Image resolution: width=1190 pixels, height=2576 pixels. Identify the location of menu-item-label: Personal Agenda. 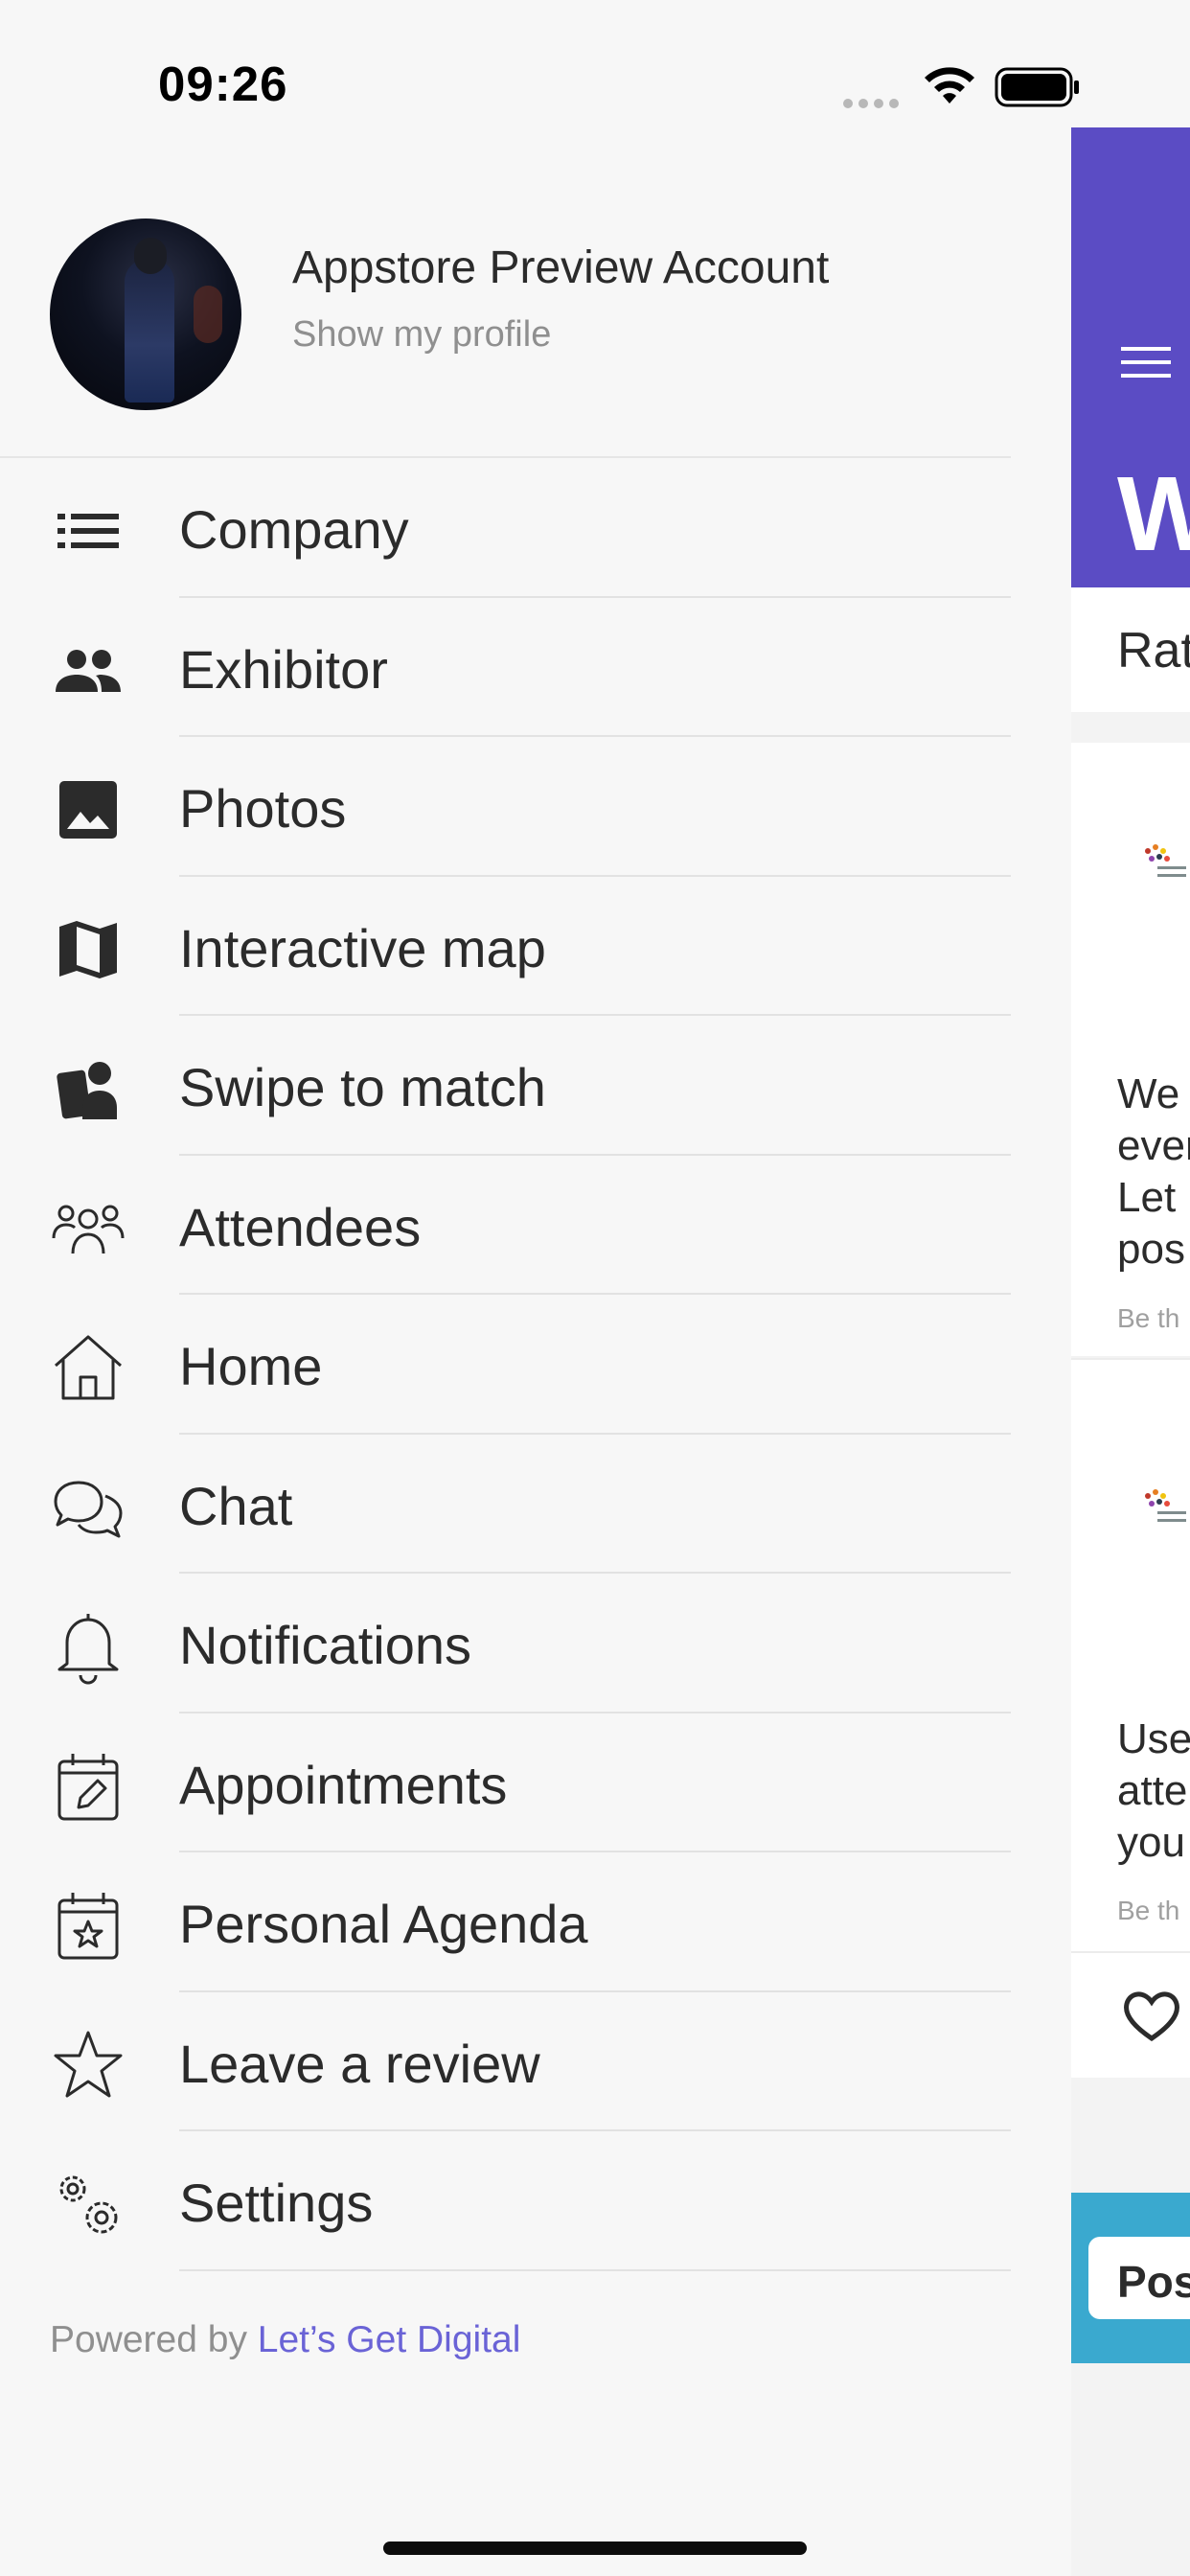
(383, 1924).